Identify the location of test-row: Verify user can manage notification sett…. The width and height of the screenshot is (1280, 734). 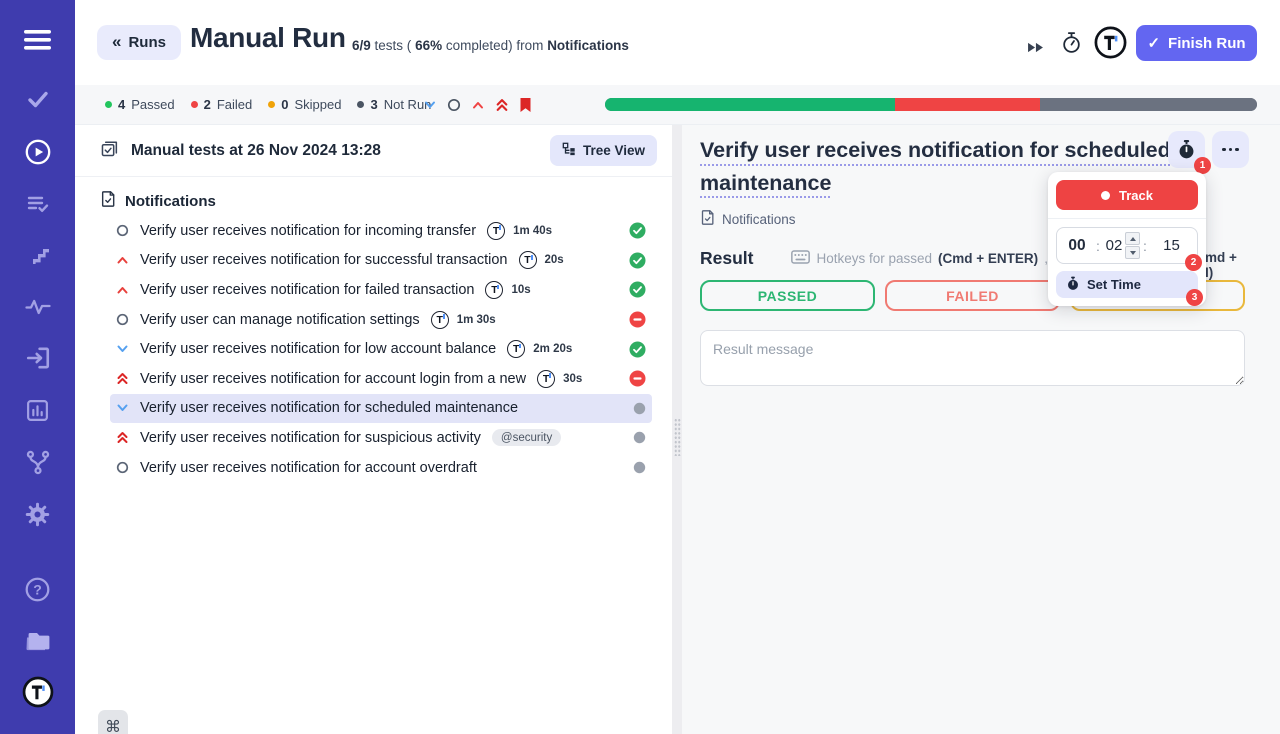
(381, 320).